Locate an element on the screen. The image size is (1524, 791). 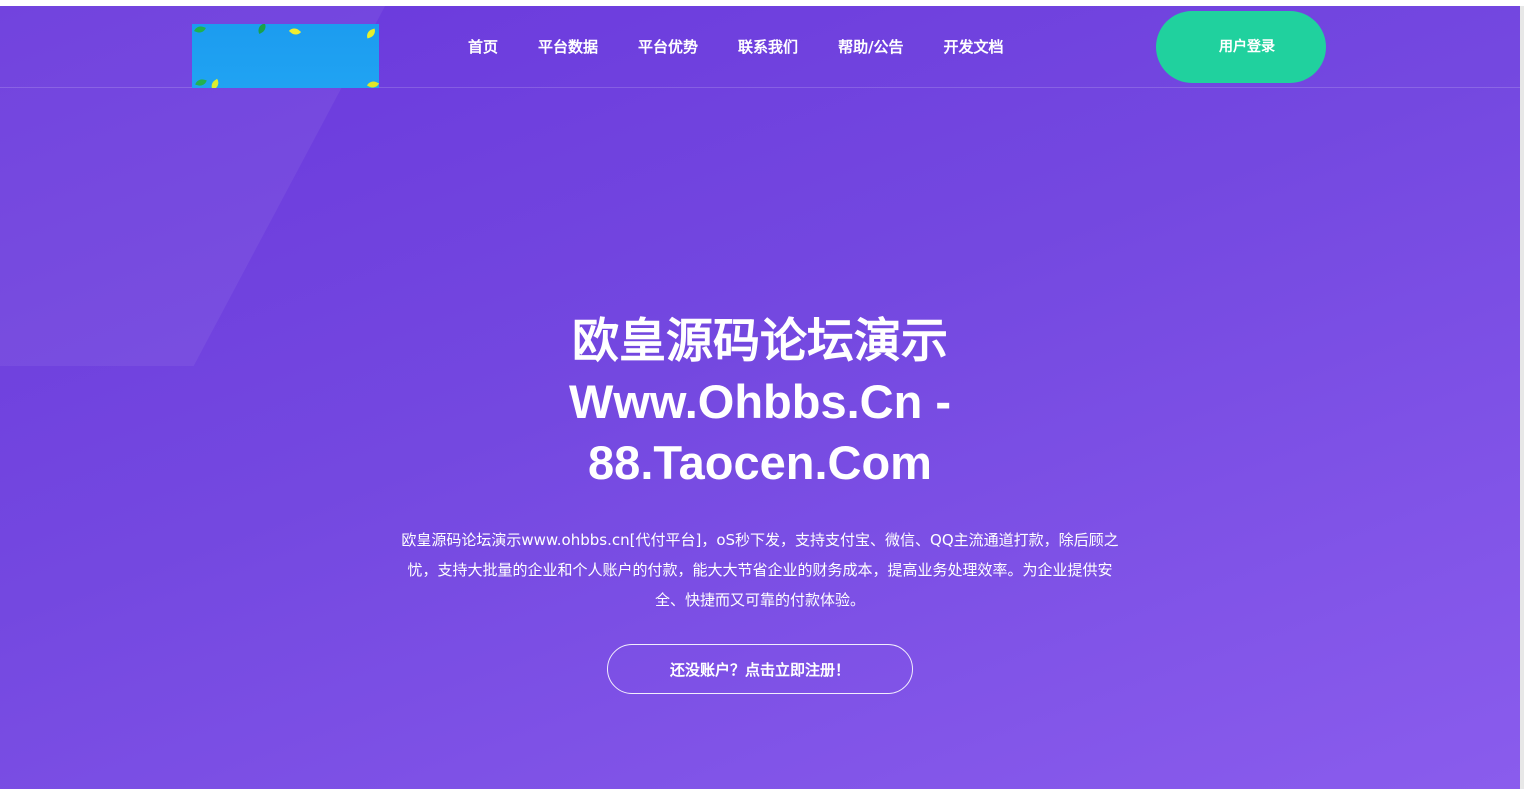
register-button: 还没账户？点击立即注册！ is located at coordinates (760, 669).